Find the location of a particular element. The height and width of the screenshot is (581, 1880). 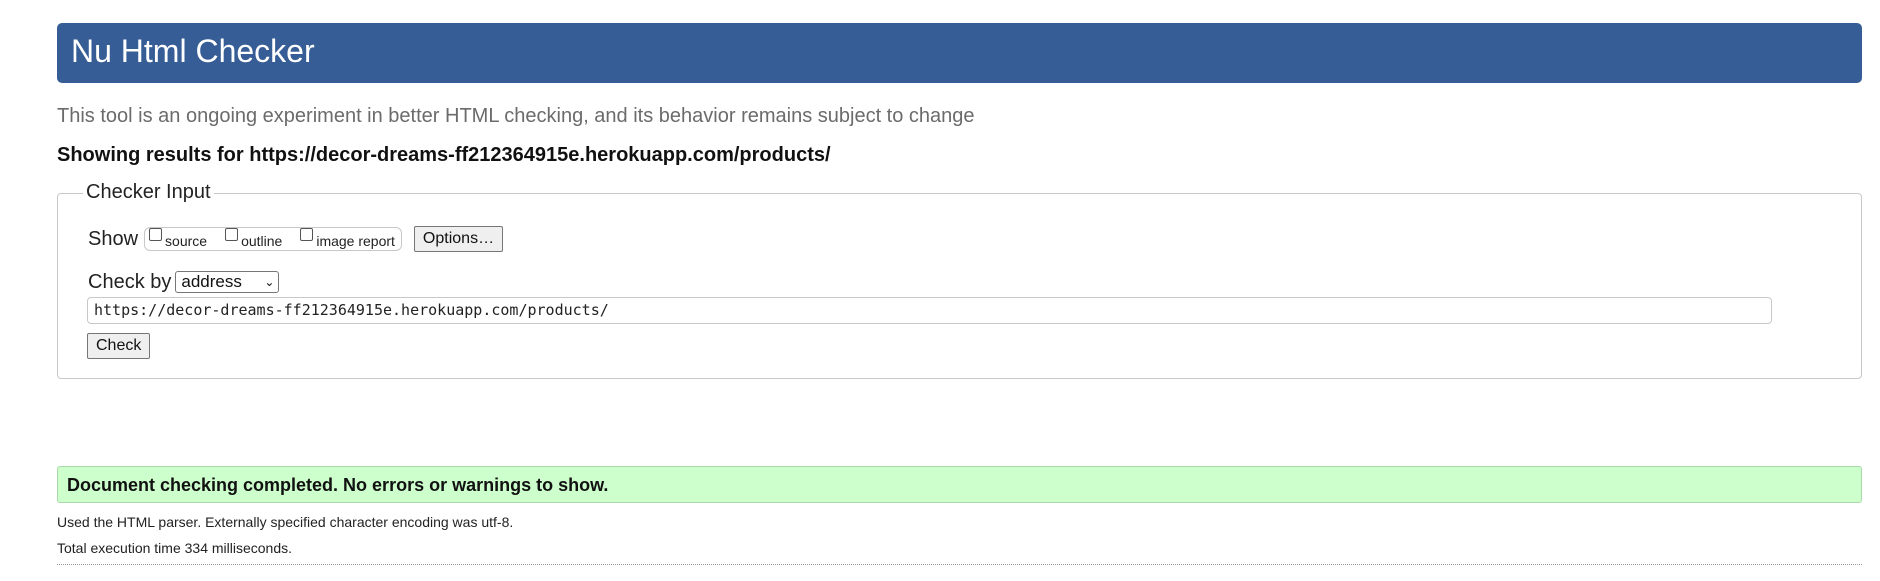

divider is located at coordinates (959, 564).